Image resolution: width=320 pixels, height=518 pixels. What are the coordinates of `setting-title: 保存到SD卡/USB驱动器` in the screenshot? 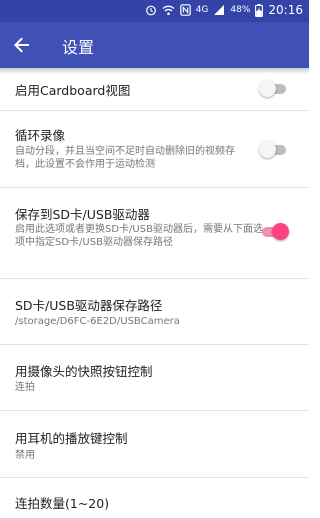 It's located at (82, 214).